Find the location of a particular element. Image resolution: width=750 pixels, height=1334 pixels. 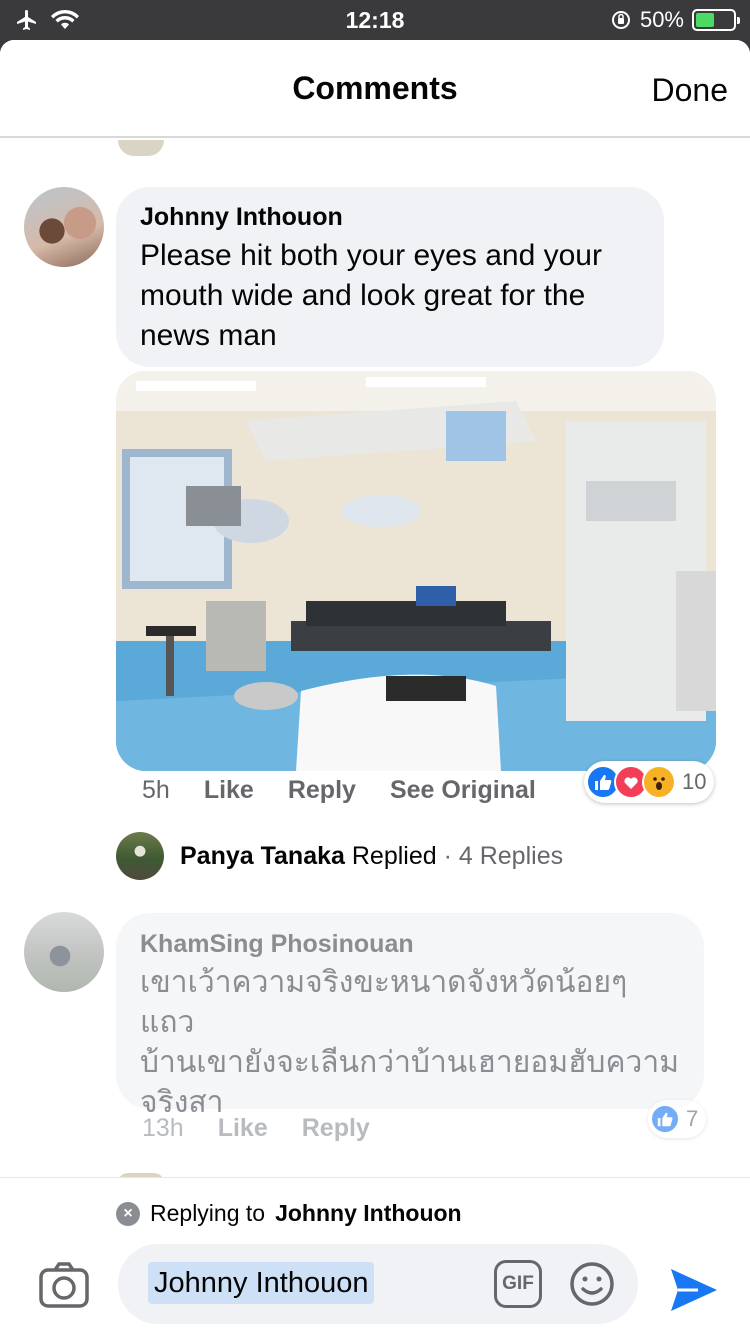

comment-time: 13h is located at coordinates (163, 1128).